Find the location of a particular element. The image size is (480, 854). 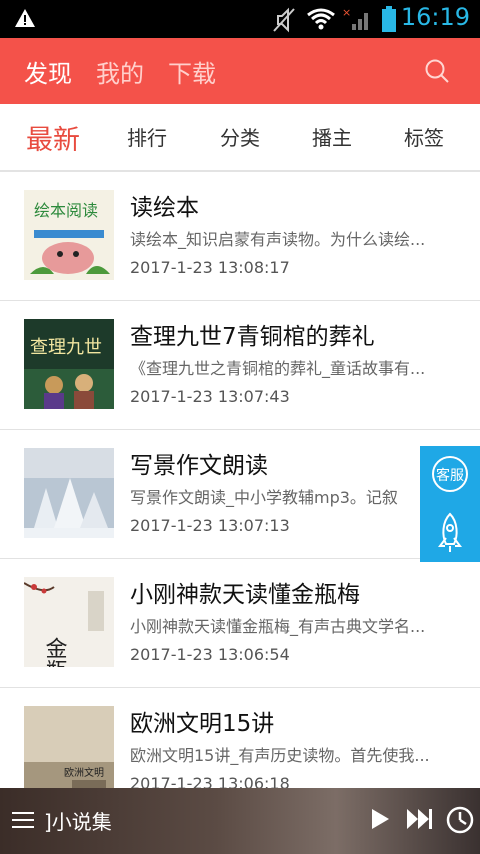

subtab-ranking: 排行 is located at coordinates (147, 136).